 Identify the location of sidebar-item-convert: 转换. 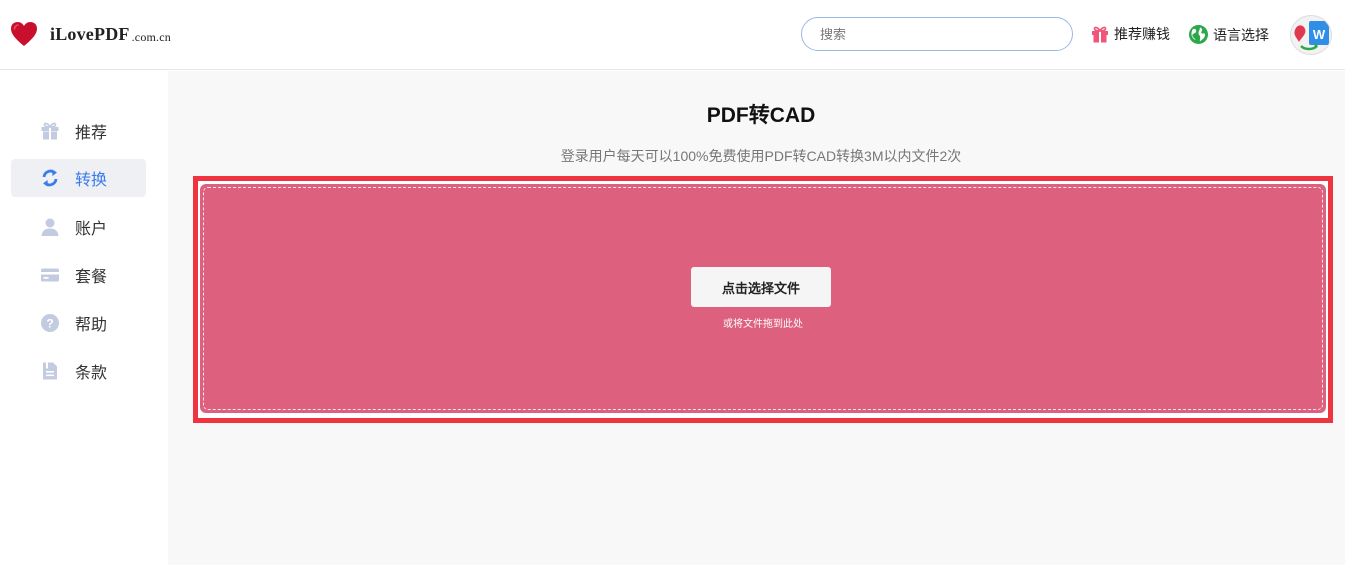
(78, 178).